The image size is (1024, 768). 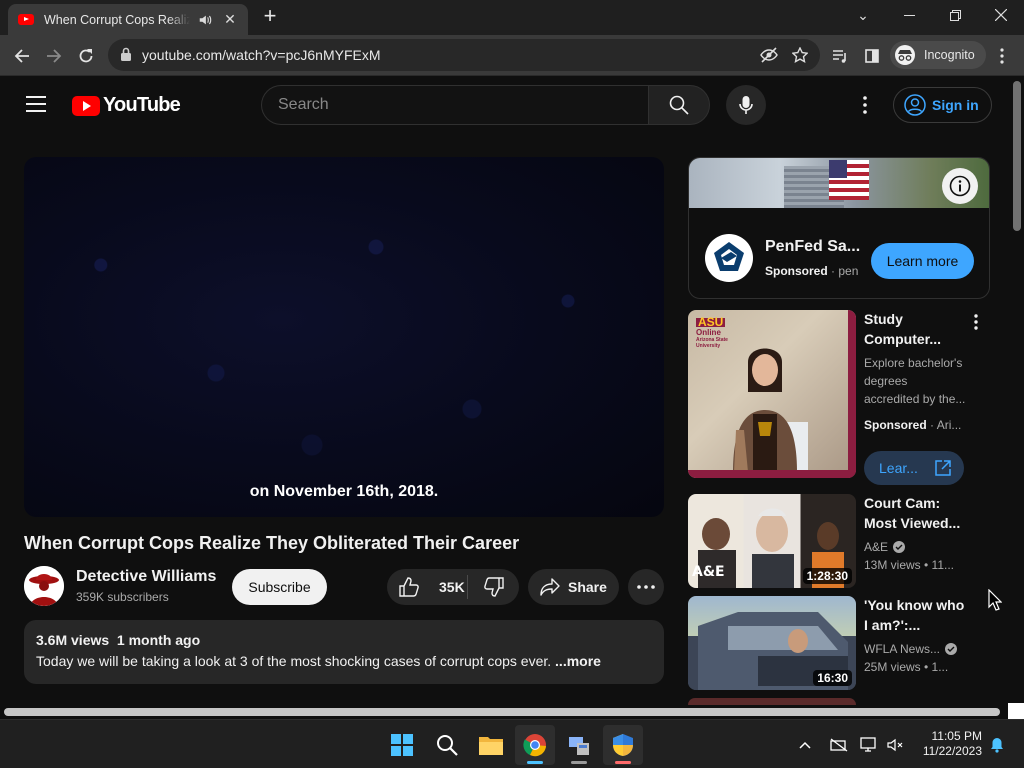 I want to click on show-hidden-icons-chevron-icon, so click(x=805, y=745).